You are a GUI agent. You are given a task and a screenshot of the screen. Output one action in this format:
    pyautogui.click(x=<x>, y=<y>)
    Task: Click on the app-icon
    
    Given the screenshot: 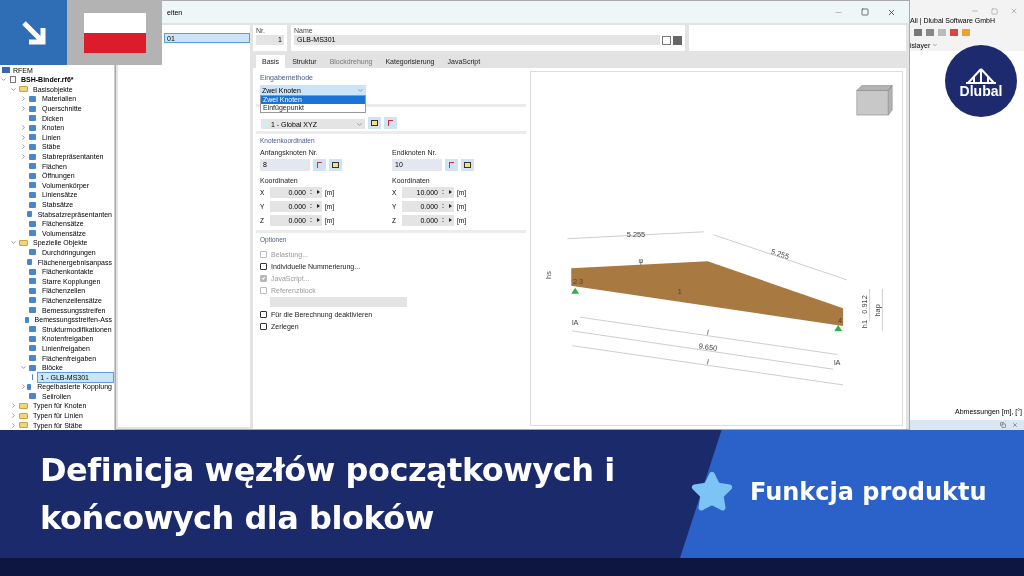 What is the action you would take?
    pyautogui.click(x=6, y=70)
    